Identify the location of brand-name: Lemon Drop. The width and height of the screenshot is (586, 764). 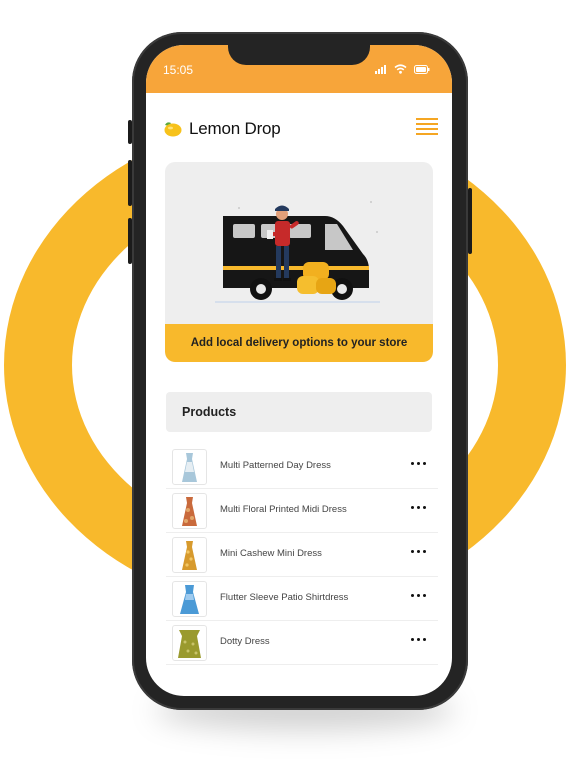
(235, 128).